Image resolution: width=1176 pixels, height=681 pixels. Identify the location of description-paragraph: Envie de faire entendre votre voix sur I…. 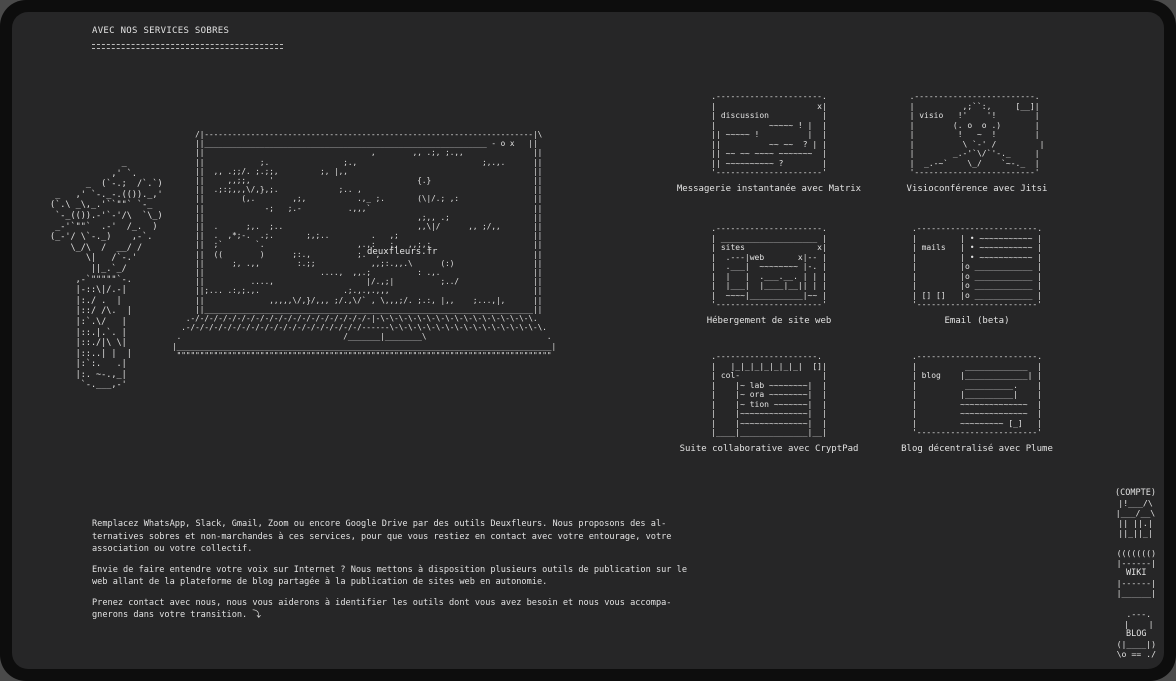
(389, 576).